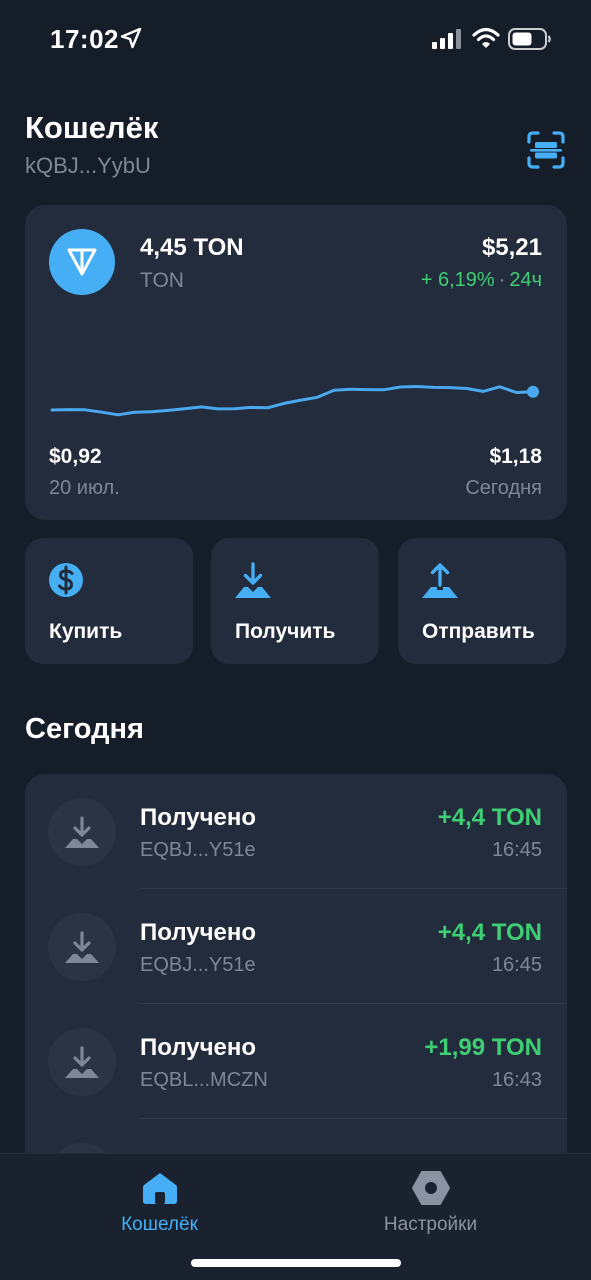 This screenshot has height=1280, width=591. I want to click on transaction-address: EQBL...MCZN, so click(204, 1080).